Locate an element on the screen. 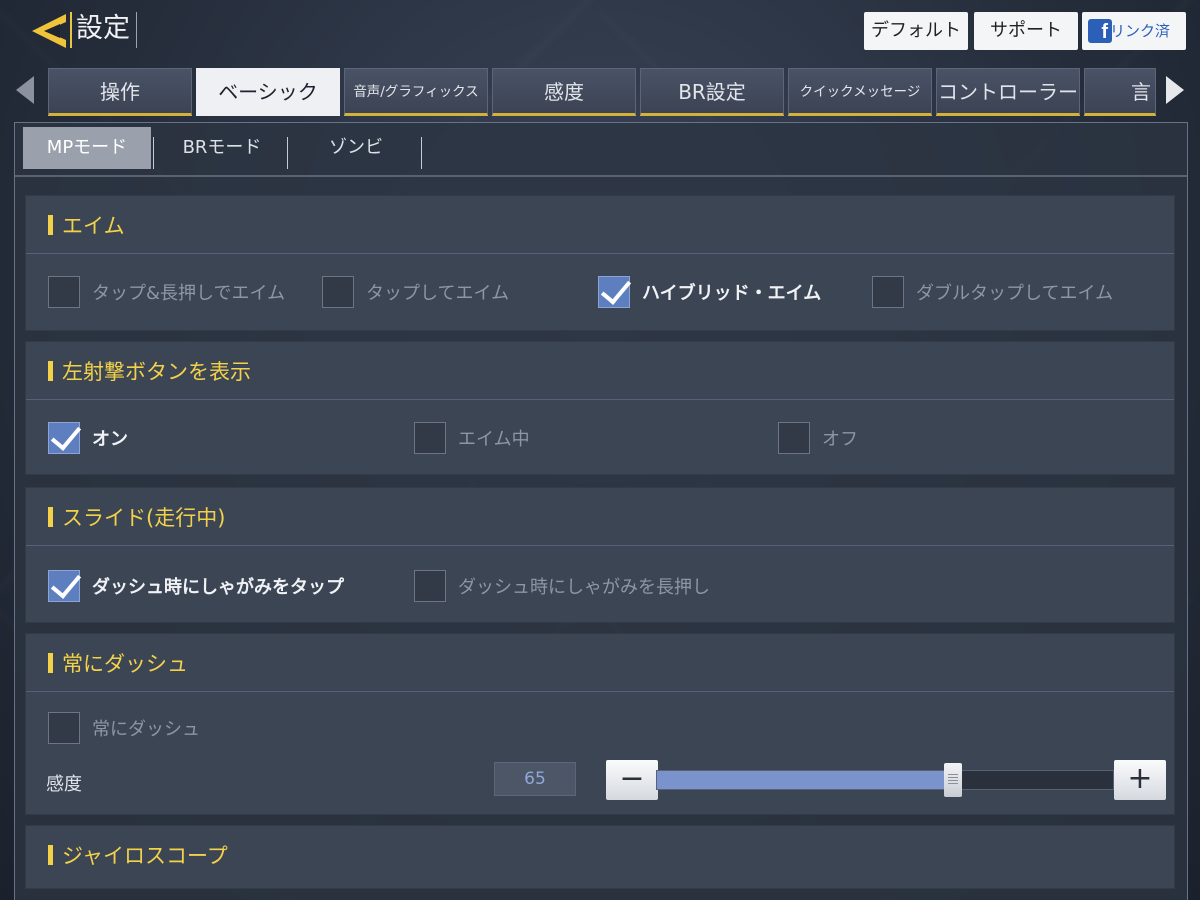  sensitivity-slider-handle is located at coordinates (953, 780).